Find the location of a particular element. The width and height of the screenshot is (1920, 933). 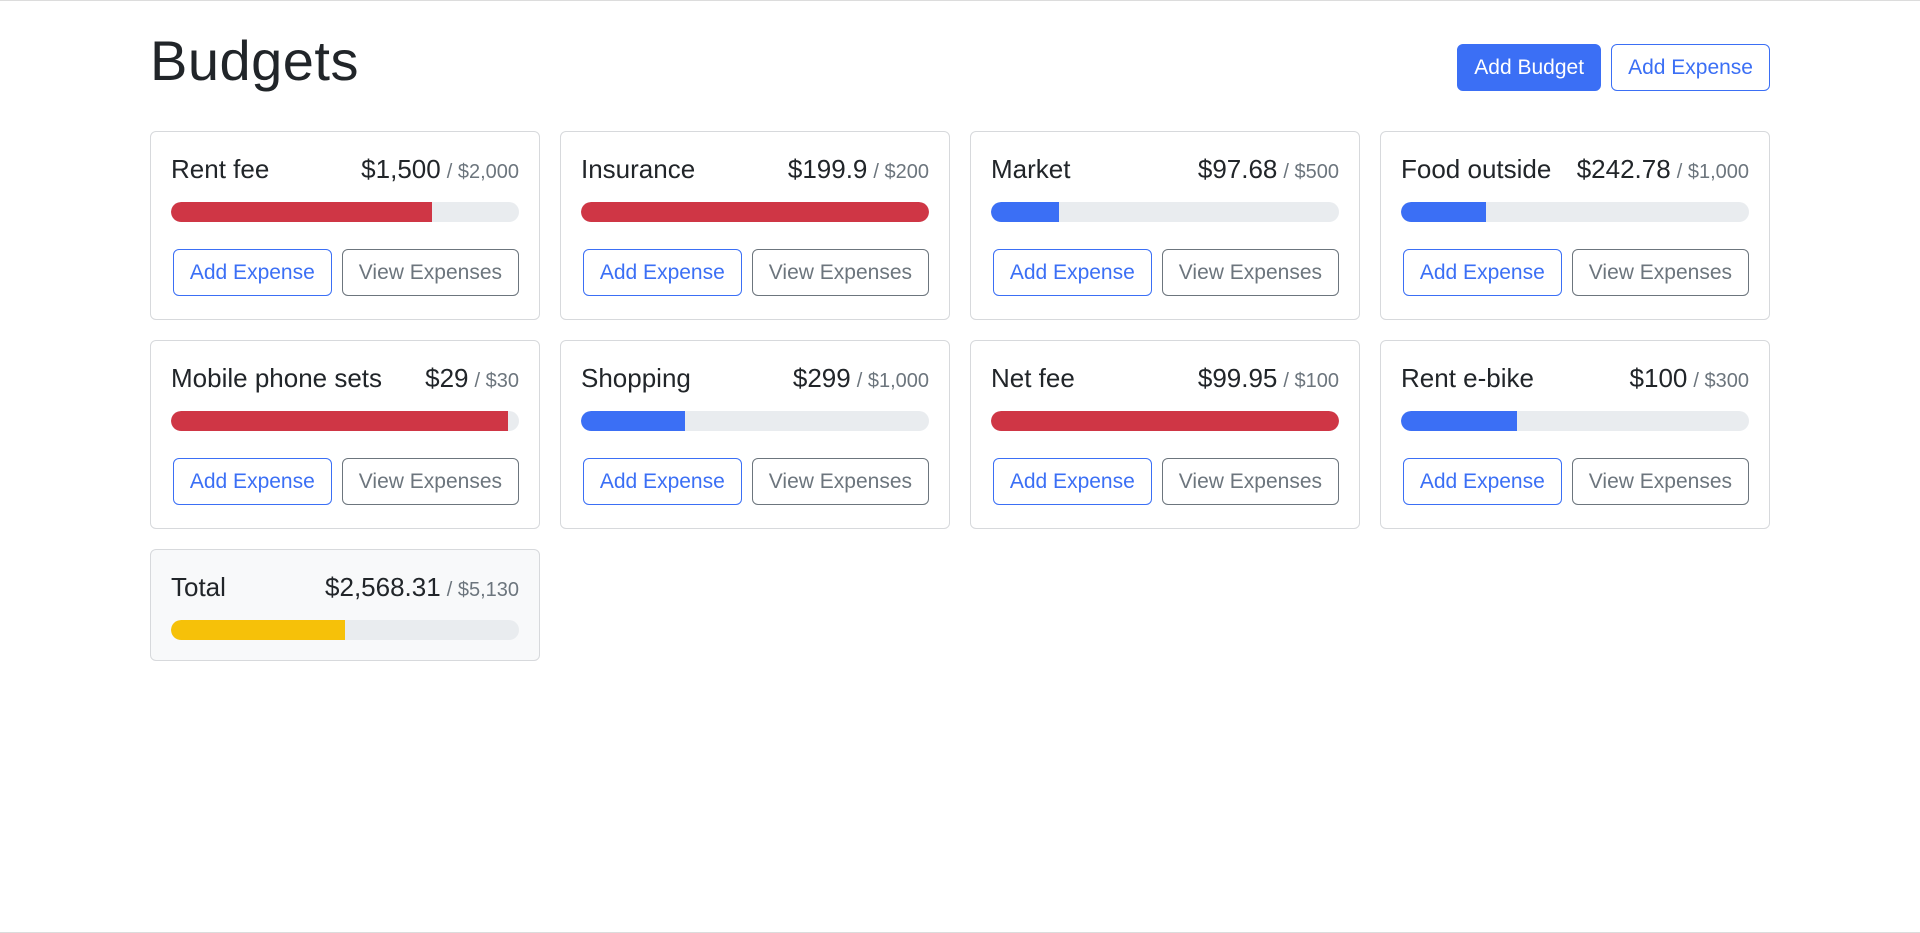

budget-spent: $242.78 is located at coordinates (1623, 169).